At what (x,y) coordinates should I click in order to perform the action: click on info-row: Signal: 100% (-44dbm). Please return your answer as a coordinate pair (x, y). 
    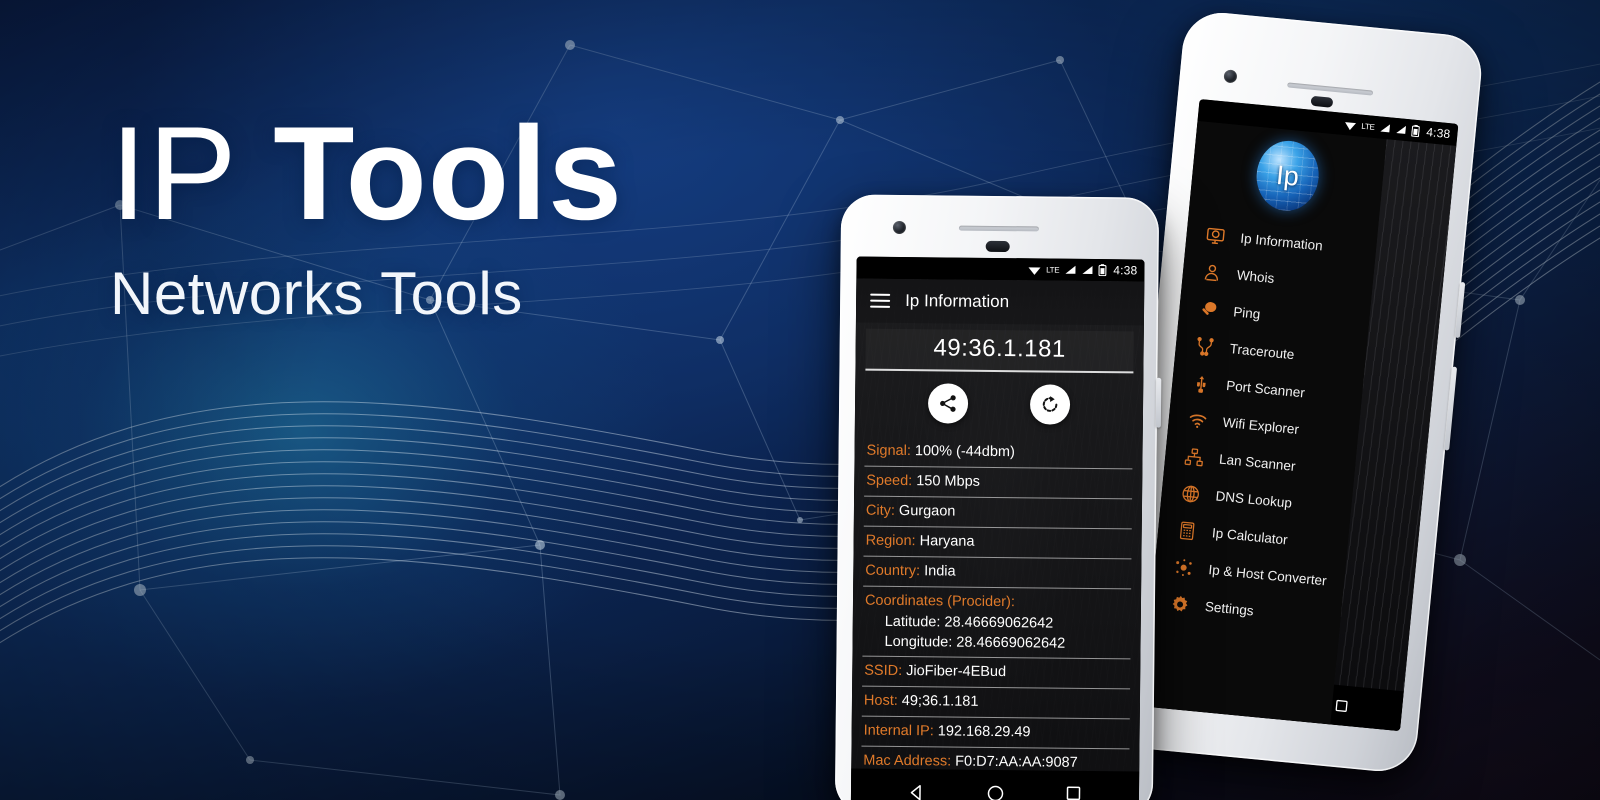
    Looking at the image, I should click on (998, 452).